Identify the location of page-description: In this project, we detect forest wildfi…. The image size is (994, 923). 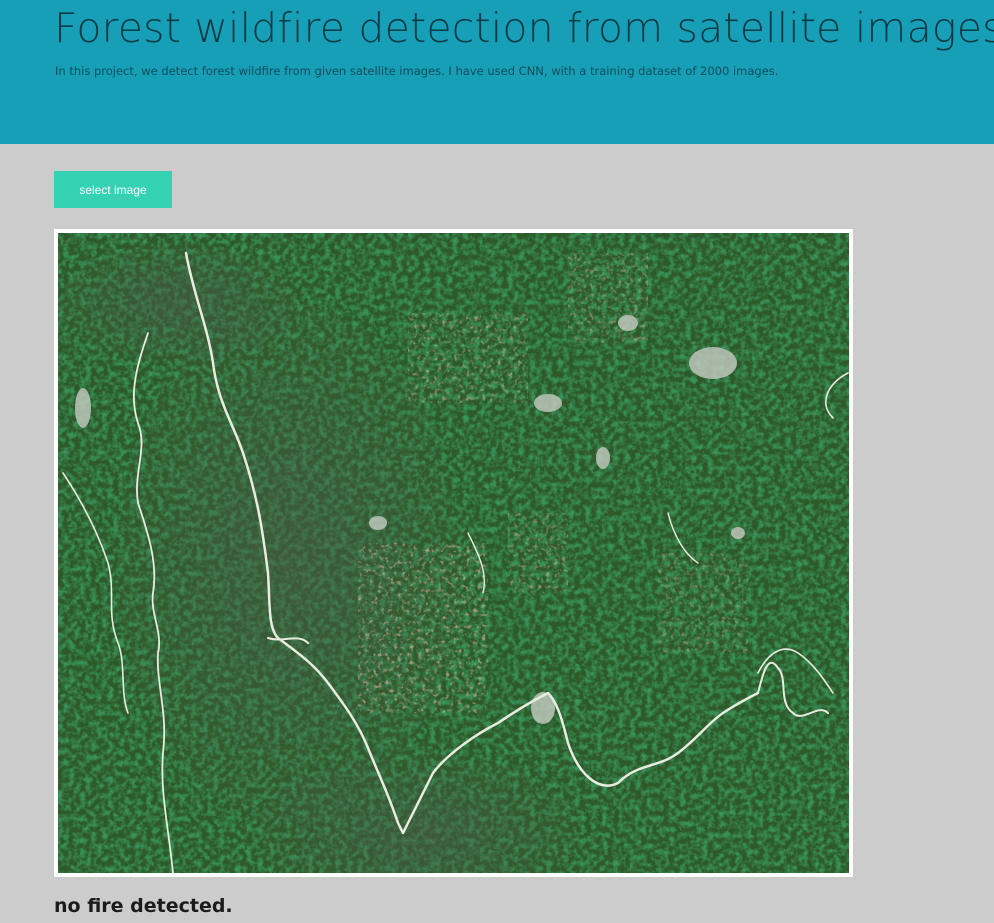
(417, 71).